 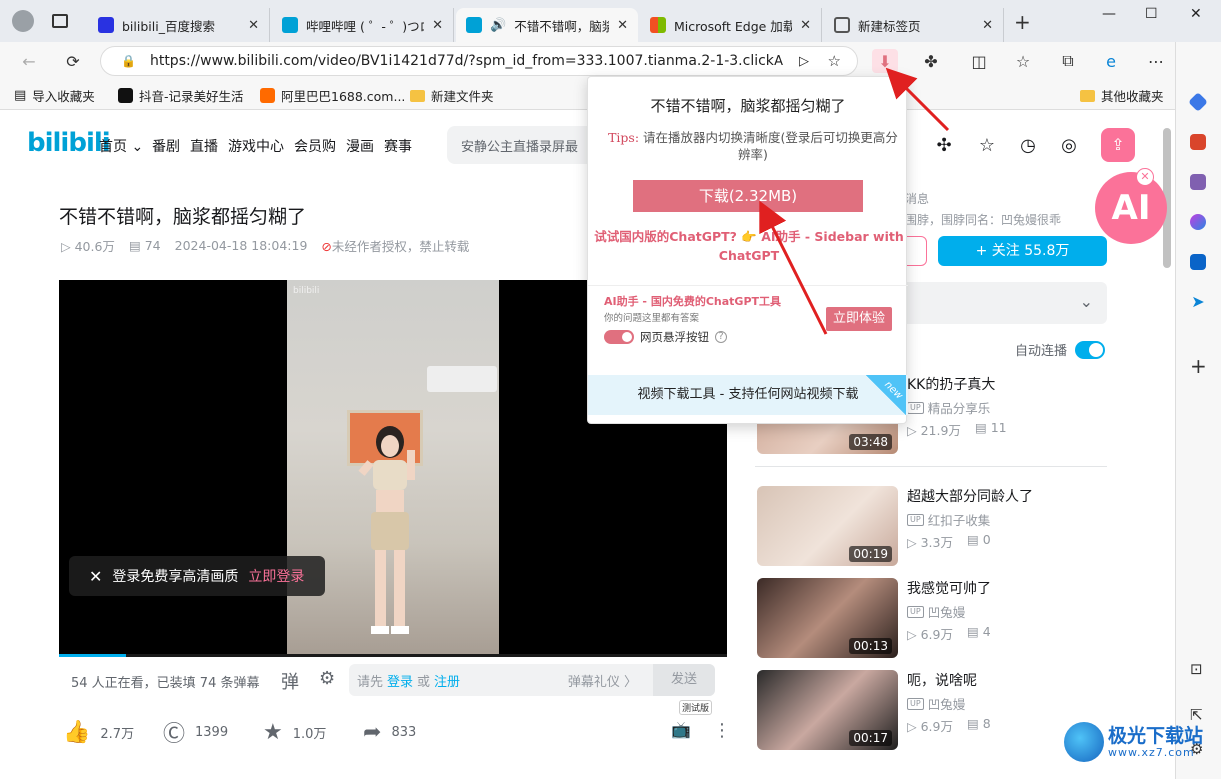 What do you see at coordinates (327, 678) in the screenshot?
I see `danmaku-settings-icon: ⚙` at bounding box center [327, 678].